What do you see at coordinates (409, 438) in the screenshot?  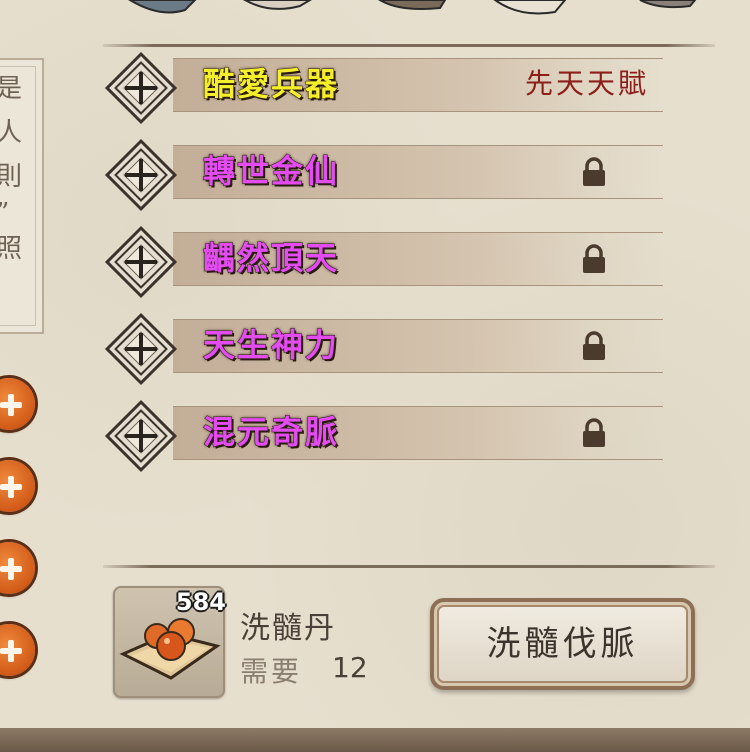 I see `talent-row: 混元奇脈` at bounding box center [409, 438].